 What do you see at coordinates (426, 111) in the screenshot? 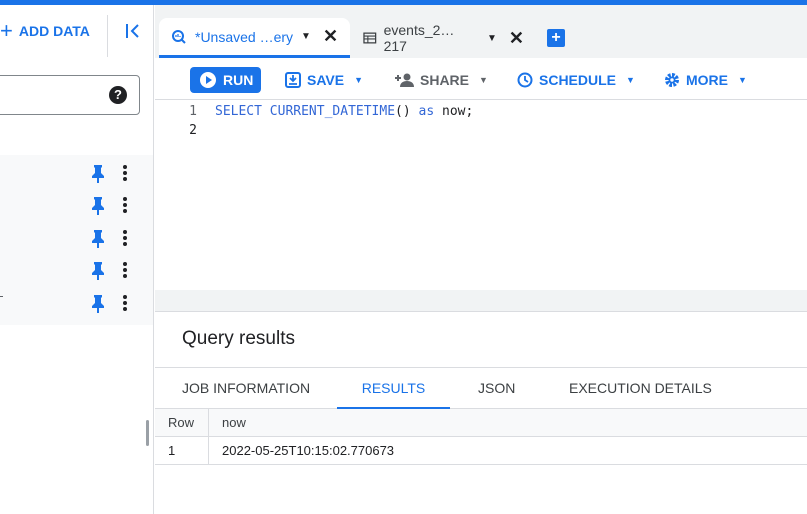
I see `keyword-as: as` at bounding box center [426, 111].